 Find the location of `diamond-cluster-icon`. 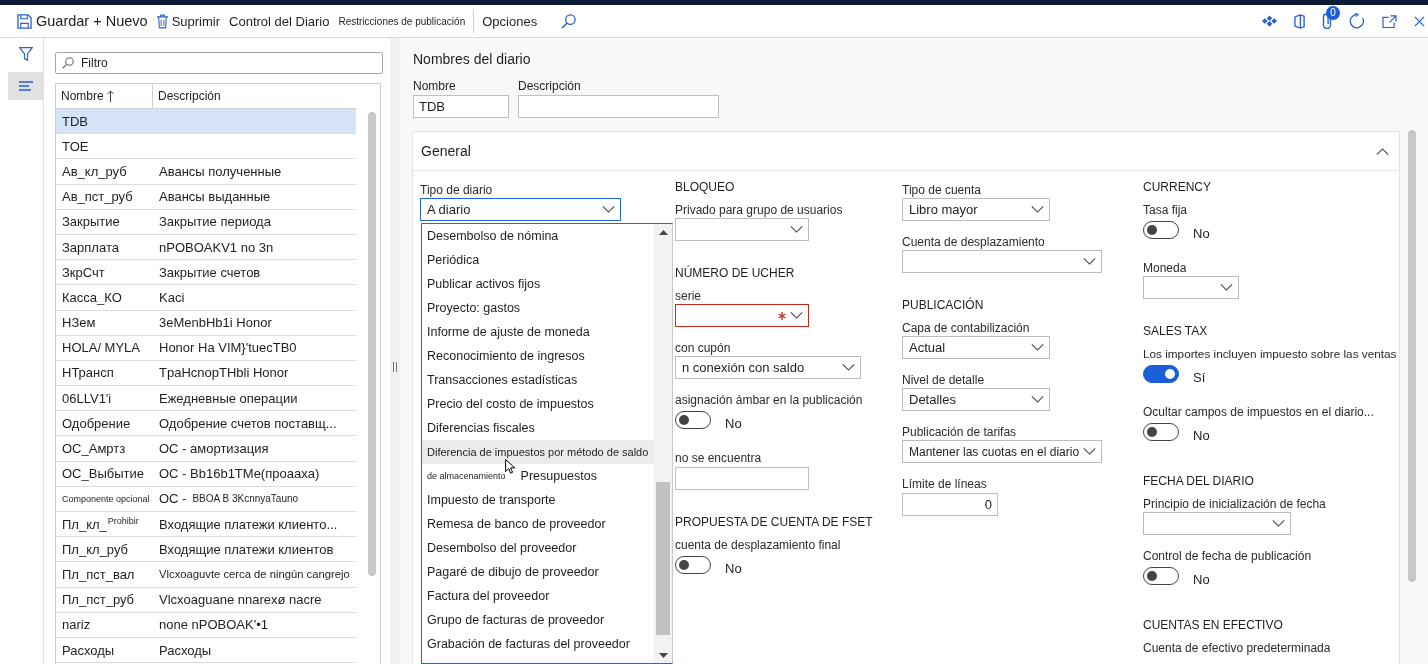

diamond-cluster-icon is located at coordinates (1269, 21).